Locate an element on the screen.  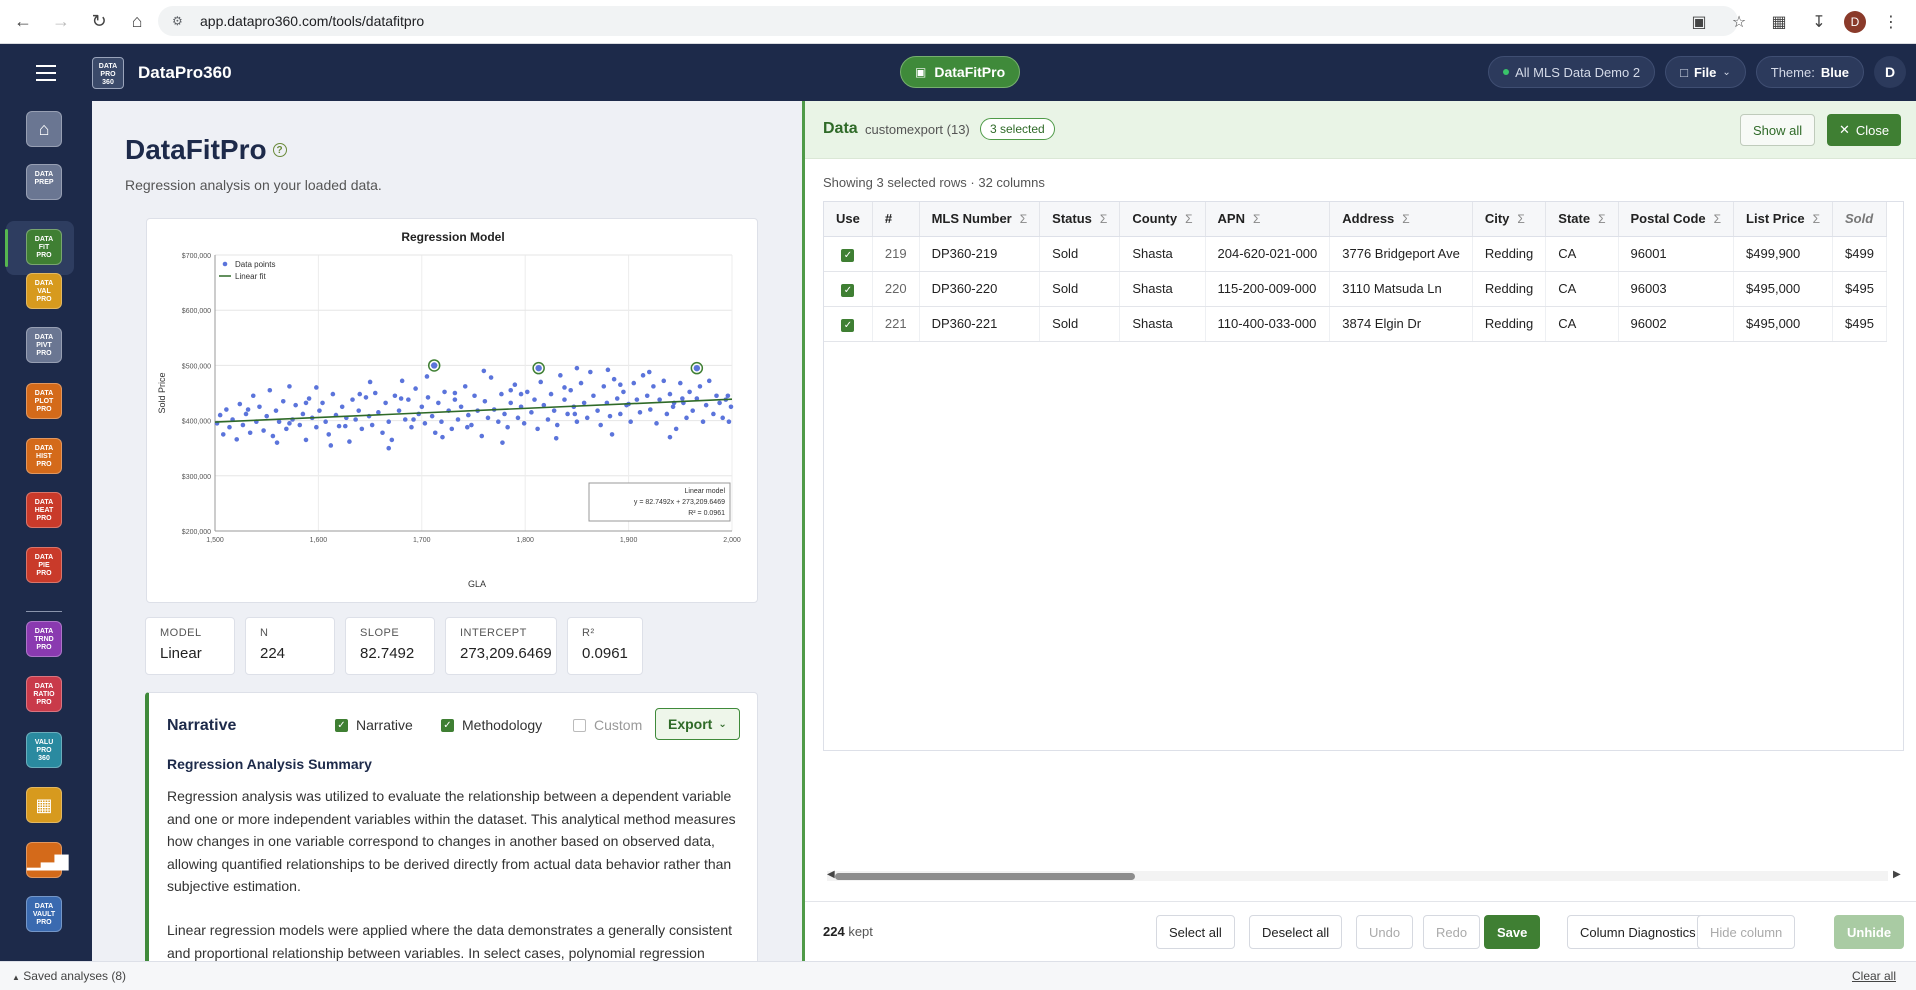
close-button: ✕ Close is located at coordinates (1864, 130).